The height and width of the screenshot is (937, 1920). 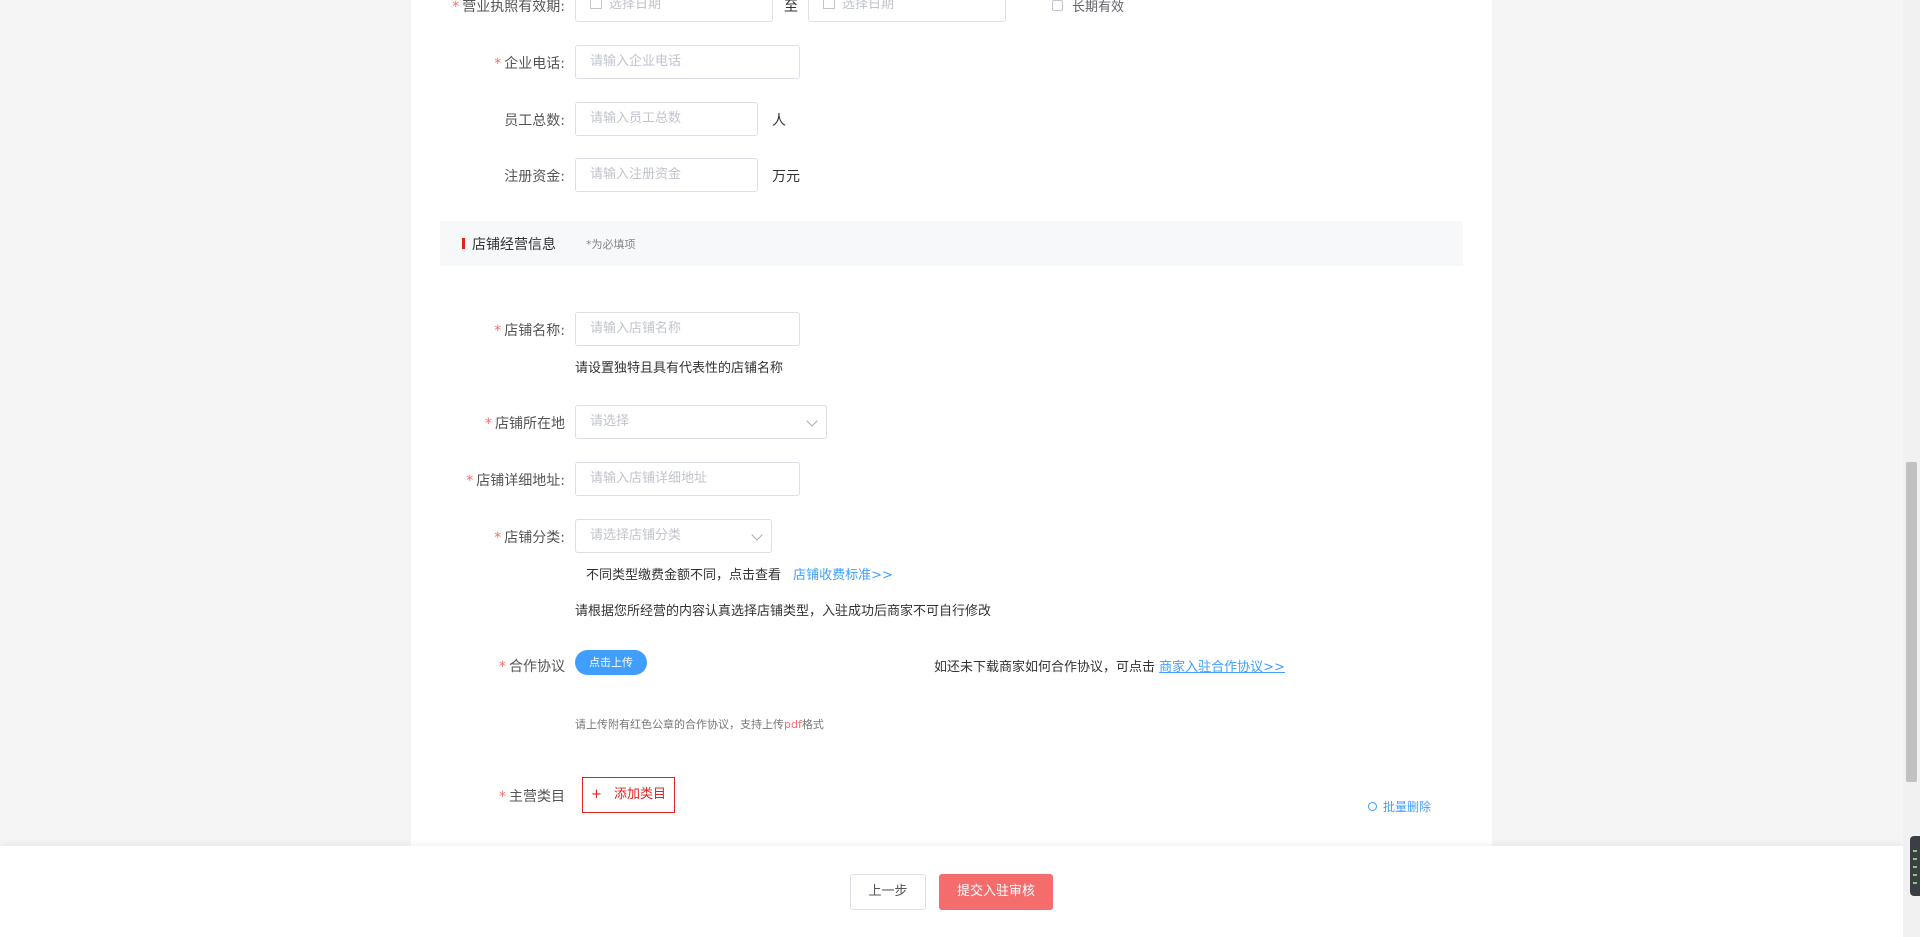 What do you see at coordinates (687, 329) in the screenshot?
I see `store-name-input: 请输入店铺名称` at bounding box center [687, 329].